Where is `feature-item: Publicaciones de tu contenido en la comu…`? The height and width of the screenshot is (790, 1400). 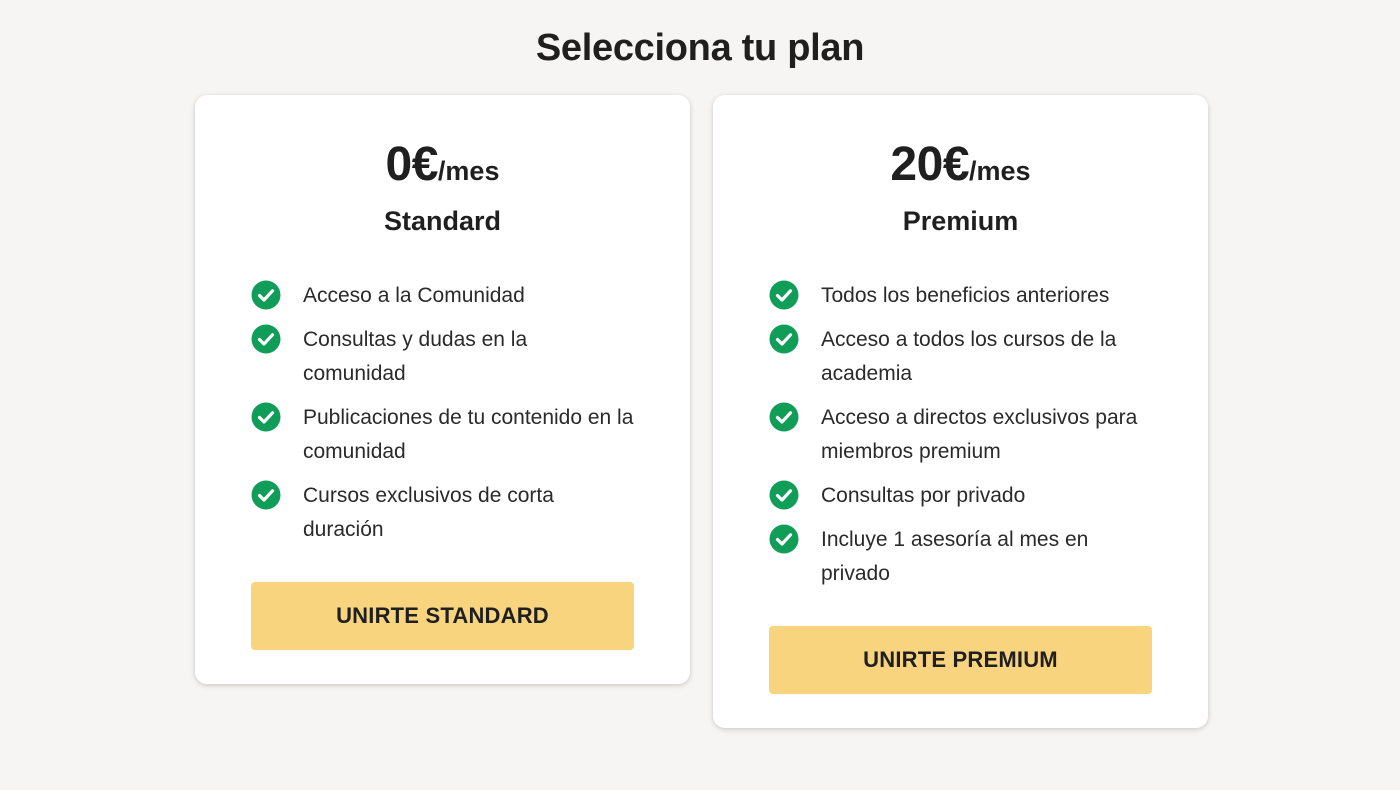 feature-item: Publicaciones de tu contenido en la comu… is located at coordinates (442, 435).